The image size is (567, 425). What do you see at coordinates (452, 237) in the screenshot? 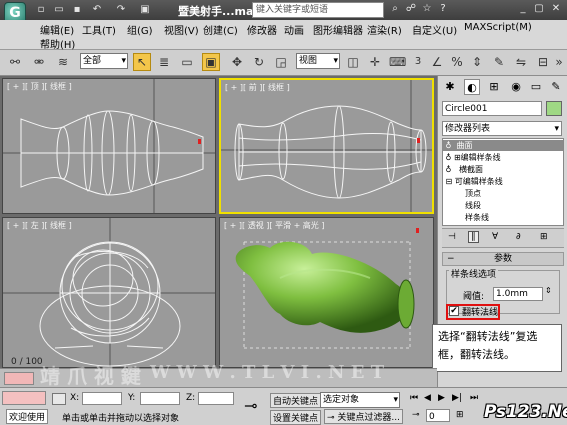
I see `pin-stack-icon: ⊣` at bounding box center [452, 237].